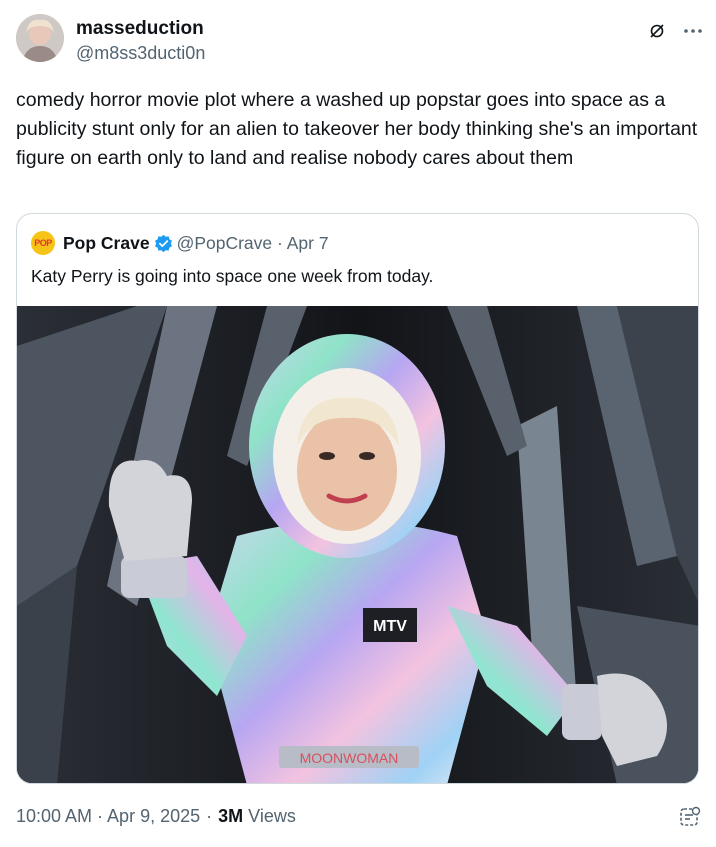 This screenshot has height=847, width=716. Describe the element at coordinates (40, 38) in the screenshot. I see `author-avatar` at that location.